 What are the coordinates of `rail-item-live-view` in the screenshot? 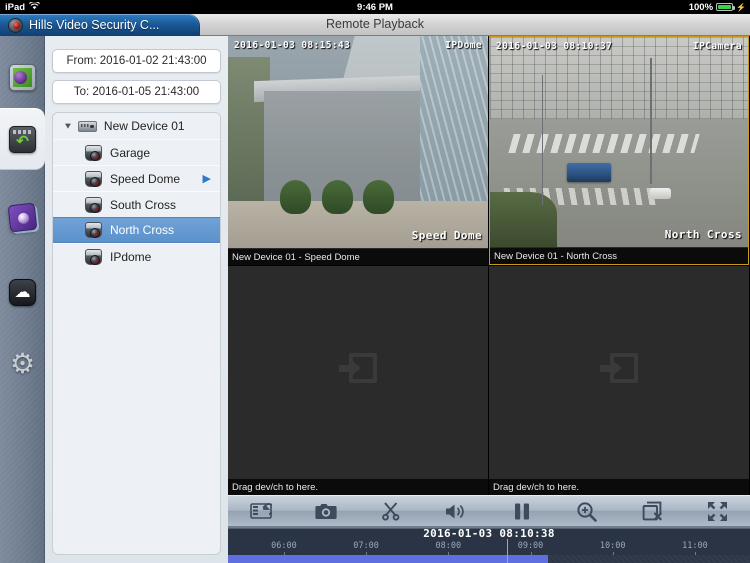 It's located at (22, 77).